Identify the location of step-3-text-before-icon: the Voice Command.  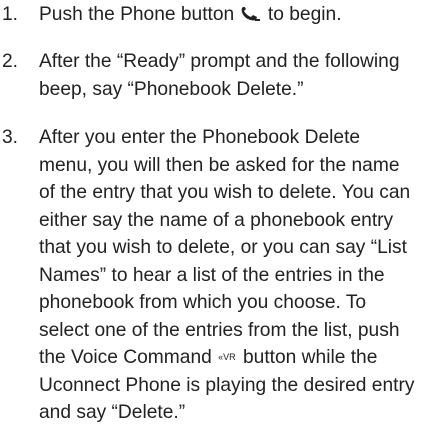
(125, 357).